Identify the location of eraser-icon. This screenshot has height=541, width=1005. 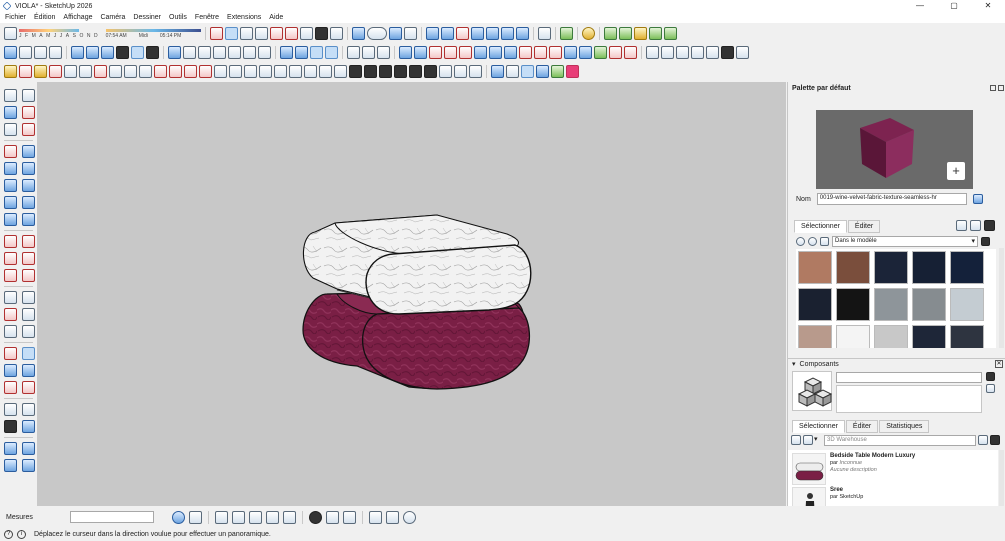
(28, 112).